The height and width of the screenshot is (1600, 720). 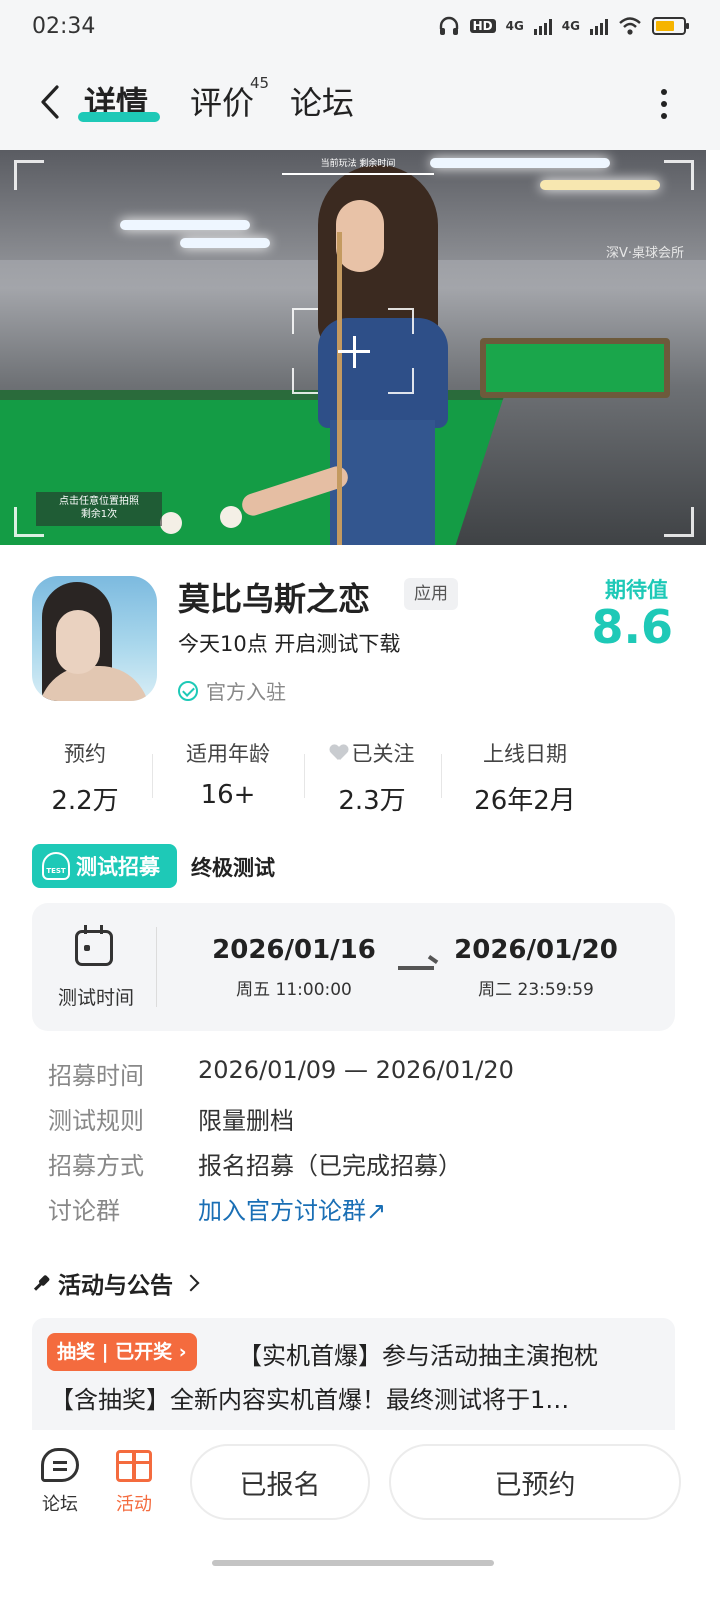 What do you see at coordinates (294, 967) in the screenshot?
I see `test-start: 2026/01/16 周五 11:00:00` at bounding box center [294, 967].